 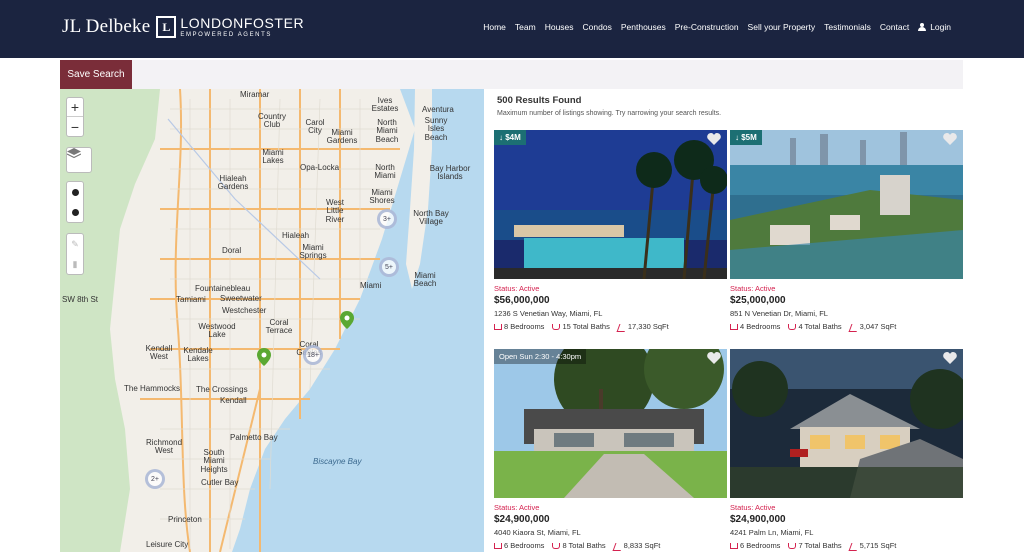 What do you see at coordinates (760, 545) in the screenshot?
I see `bedrooms: 6 Bedrooms` at bounding box center [760, 545].